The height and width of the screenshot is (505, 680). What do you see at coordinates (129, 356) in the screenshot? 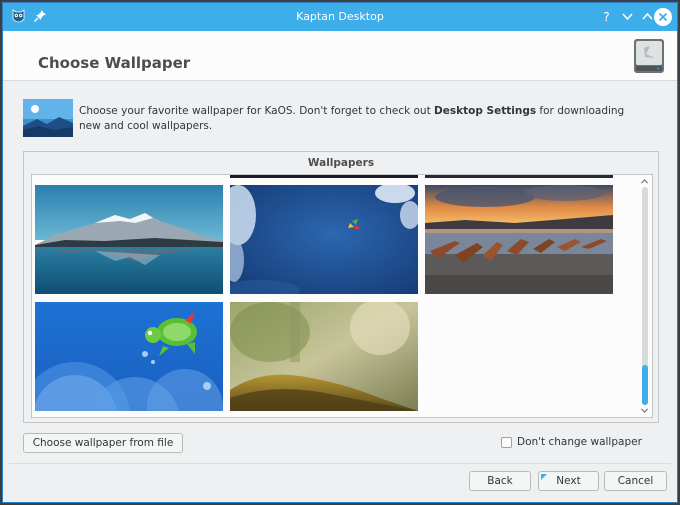
I see `wallpaper-kaos-turtle-blue` at bounding box center [129, 356].